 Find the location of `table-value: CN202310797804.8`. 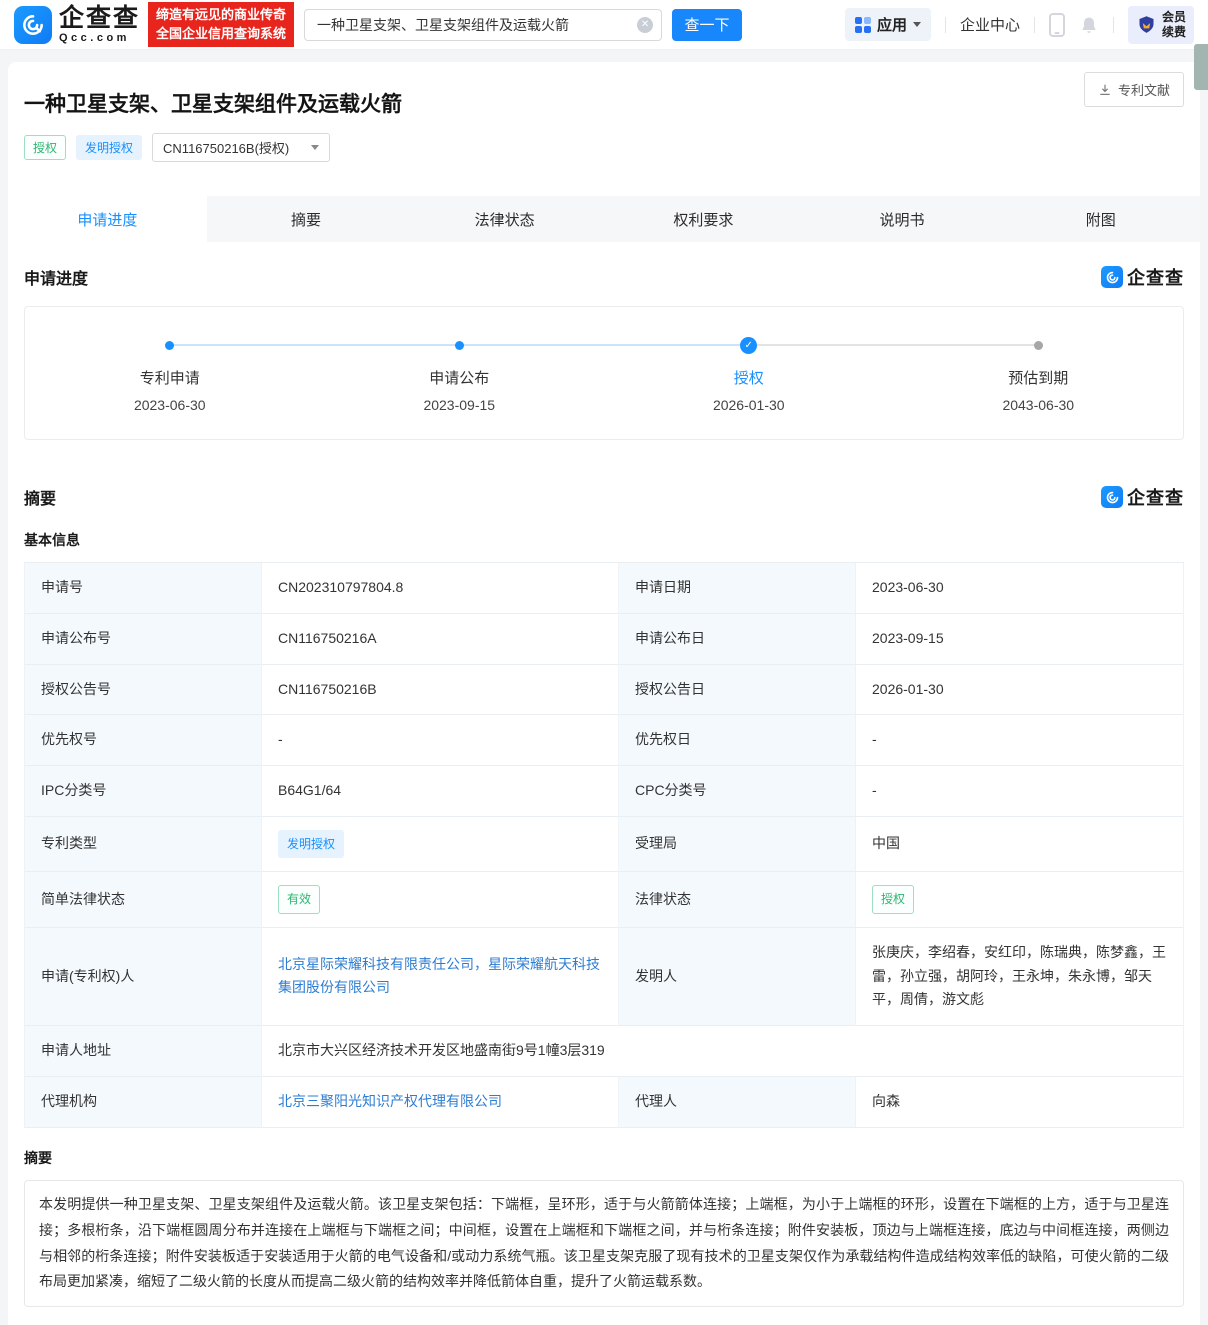

table-value: CN202310797804.8 is located at coordinates (440, 588).